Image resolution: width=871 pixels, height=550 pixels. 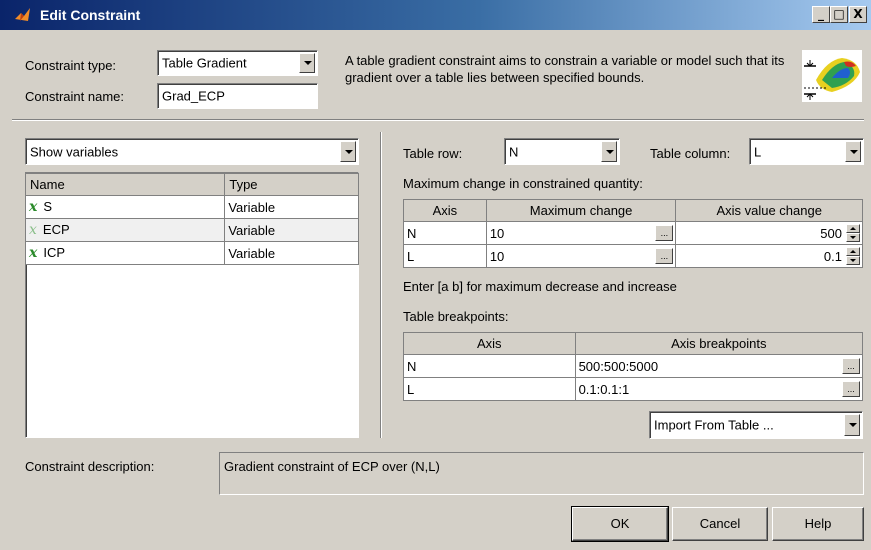 I want to click on axis-value-change-cell: 500, so click(x=769, y=233).